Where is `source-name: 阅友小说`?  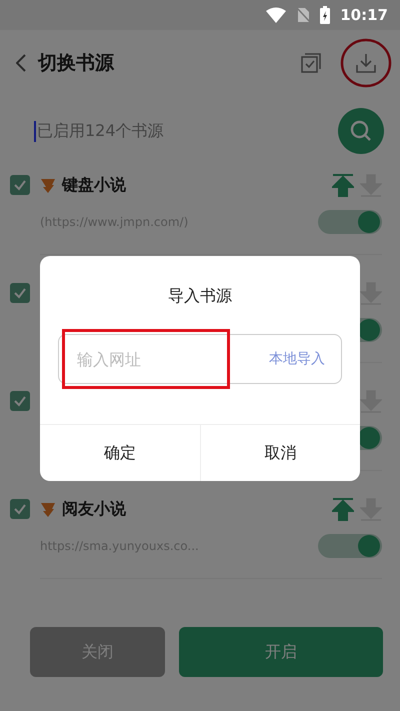
source-name: 阅友小说 is located at coordinates (94, 509).